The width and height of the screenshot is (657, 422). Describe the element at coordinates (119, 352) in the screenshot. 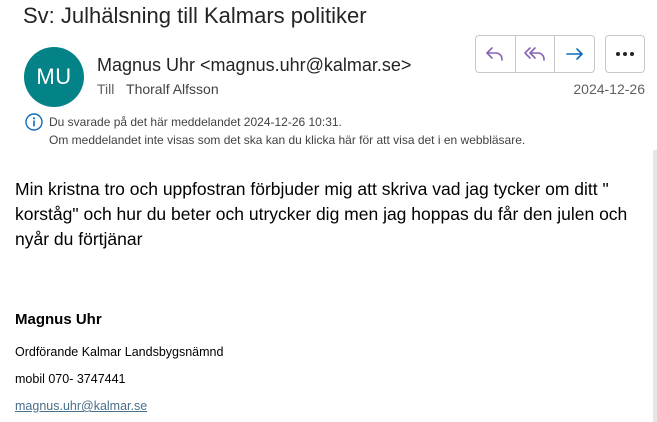

I see `signature-title: Ordförande Kalmar Landsbygsnämnd` at that location.